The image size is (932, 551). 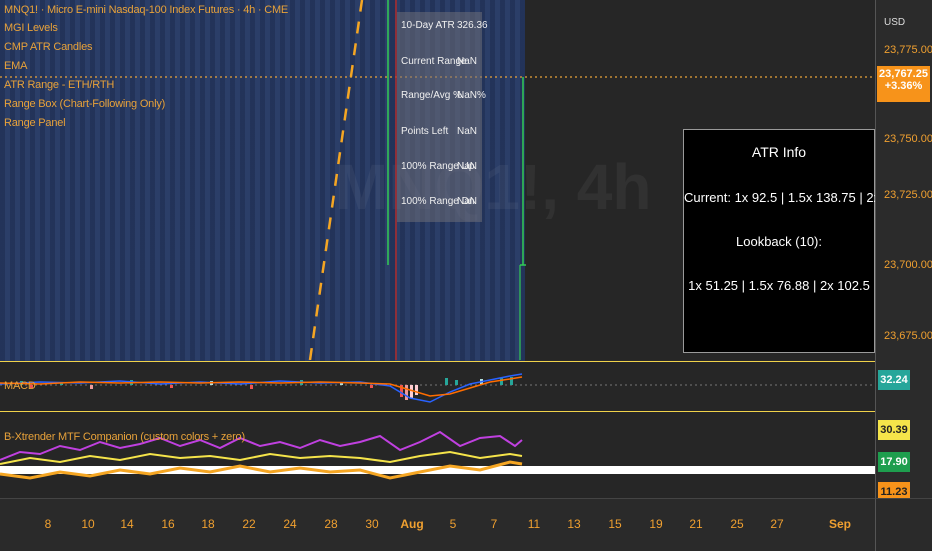 What do you see at coordinates (88, 524) in the screenshot?
I see `time-tick: 10` at bounding box center [88, 524].